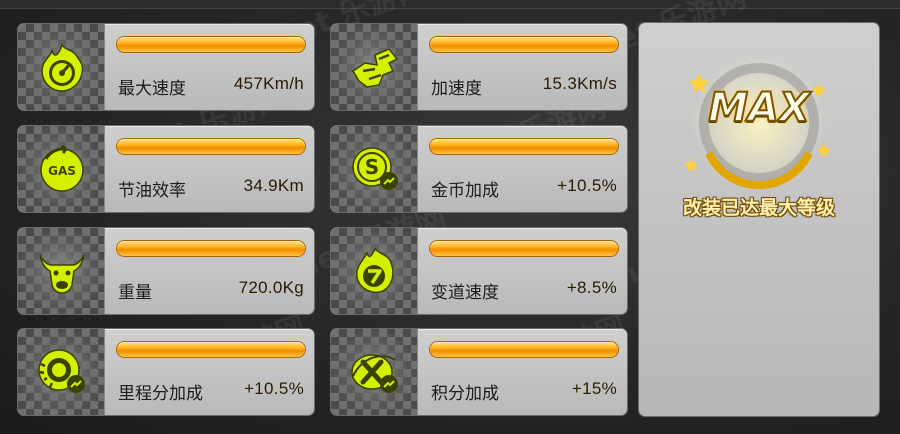 This screenshot has height=434, width=900. What do you see at coordinates (166, 67) in the screenshot?
I see `stat-card-max-speed: 最大速度 457Km/h` at bounding box center [166, 67].